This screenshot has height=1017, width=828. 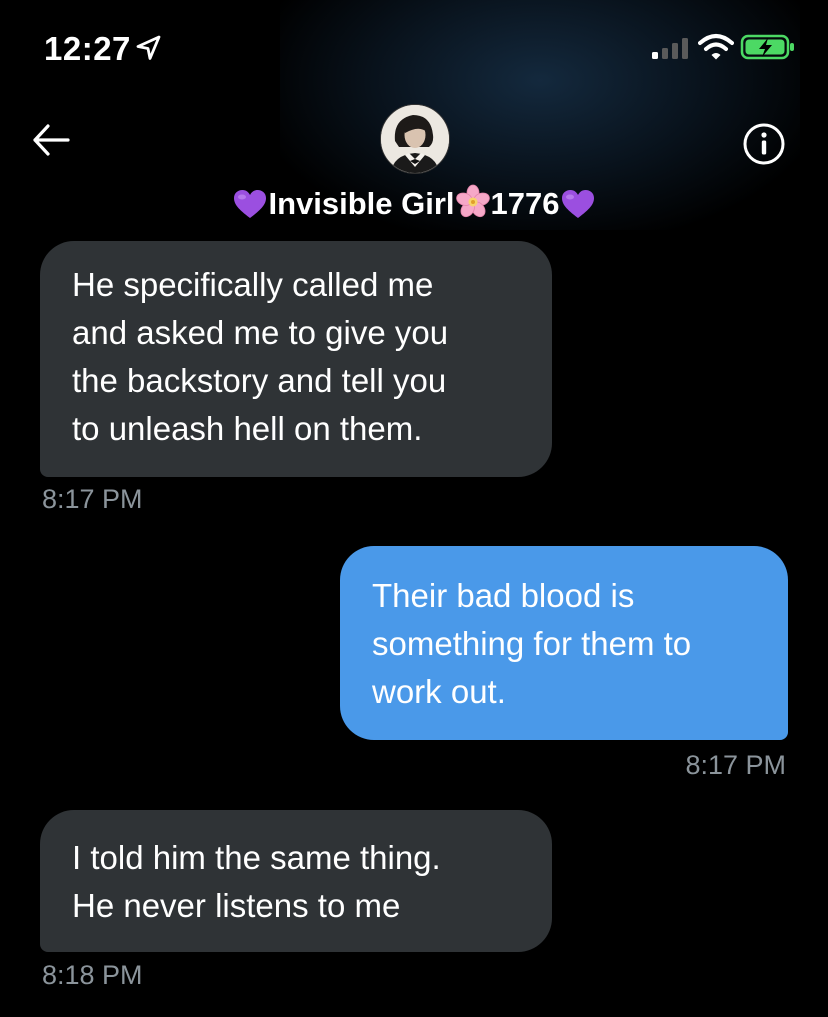 I want to click on message-text-line: to unleash hell on them., so click(x=247, y=428).